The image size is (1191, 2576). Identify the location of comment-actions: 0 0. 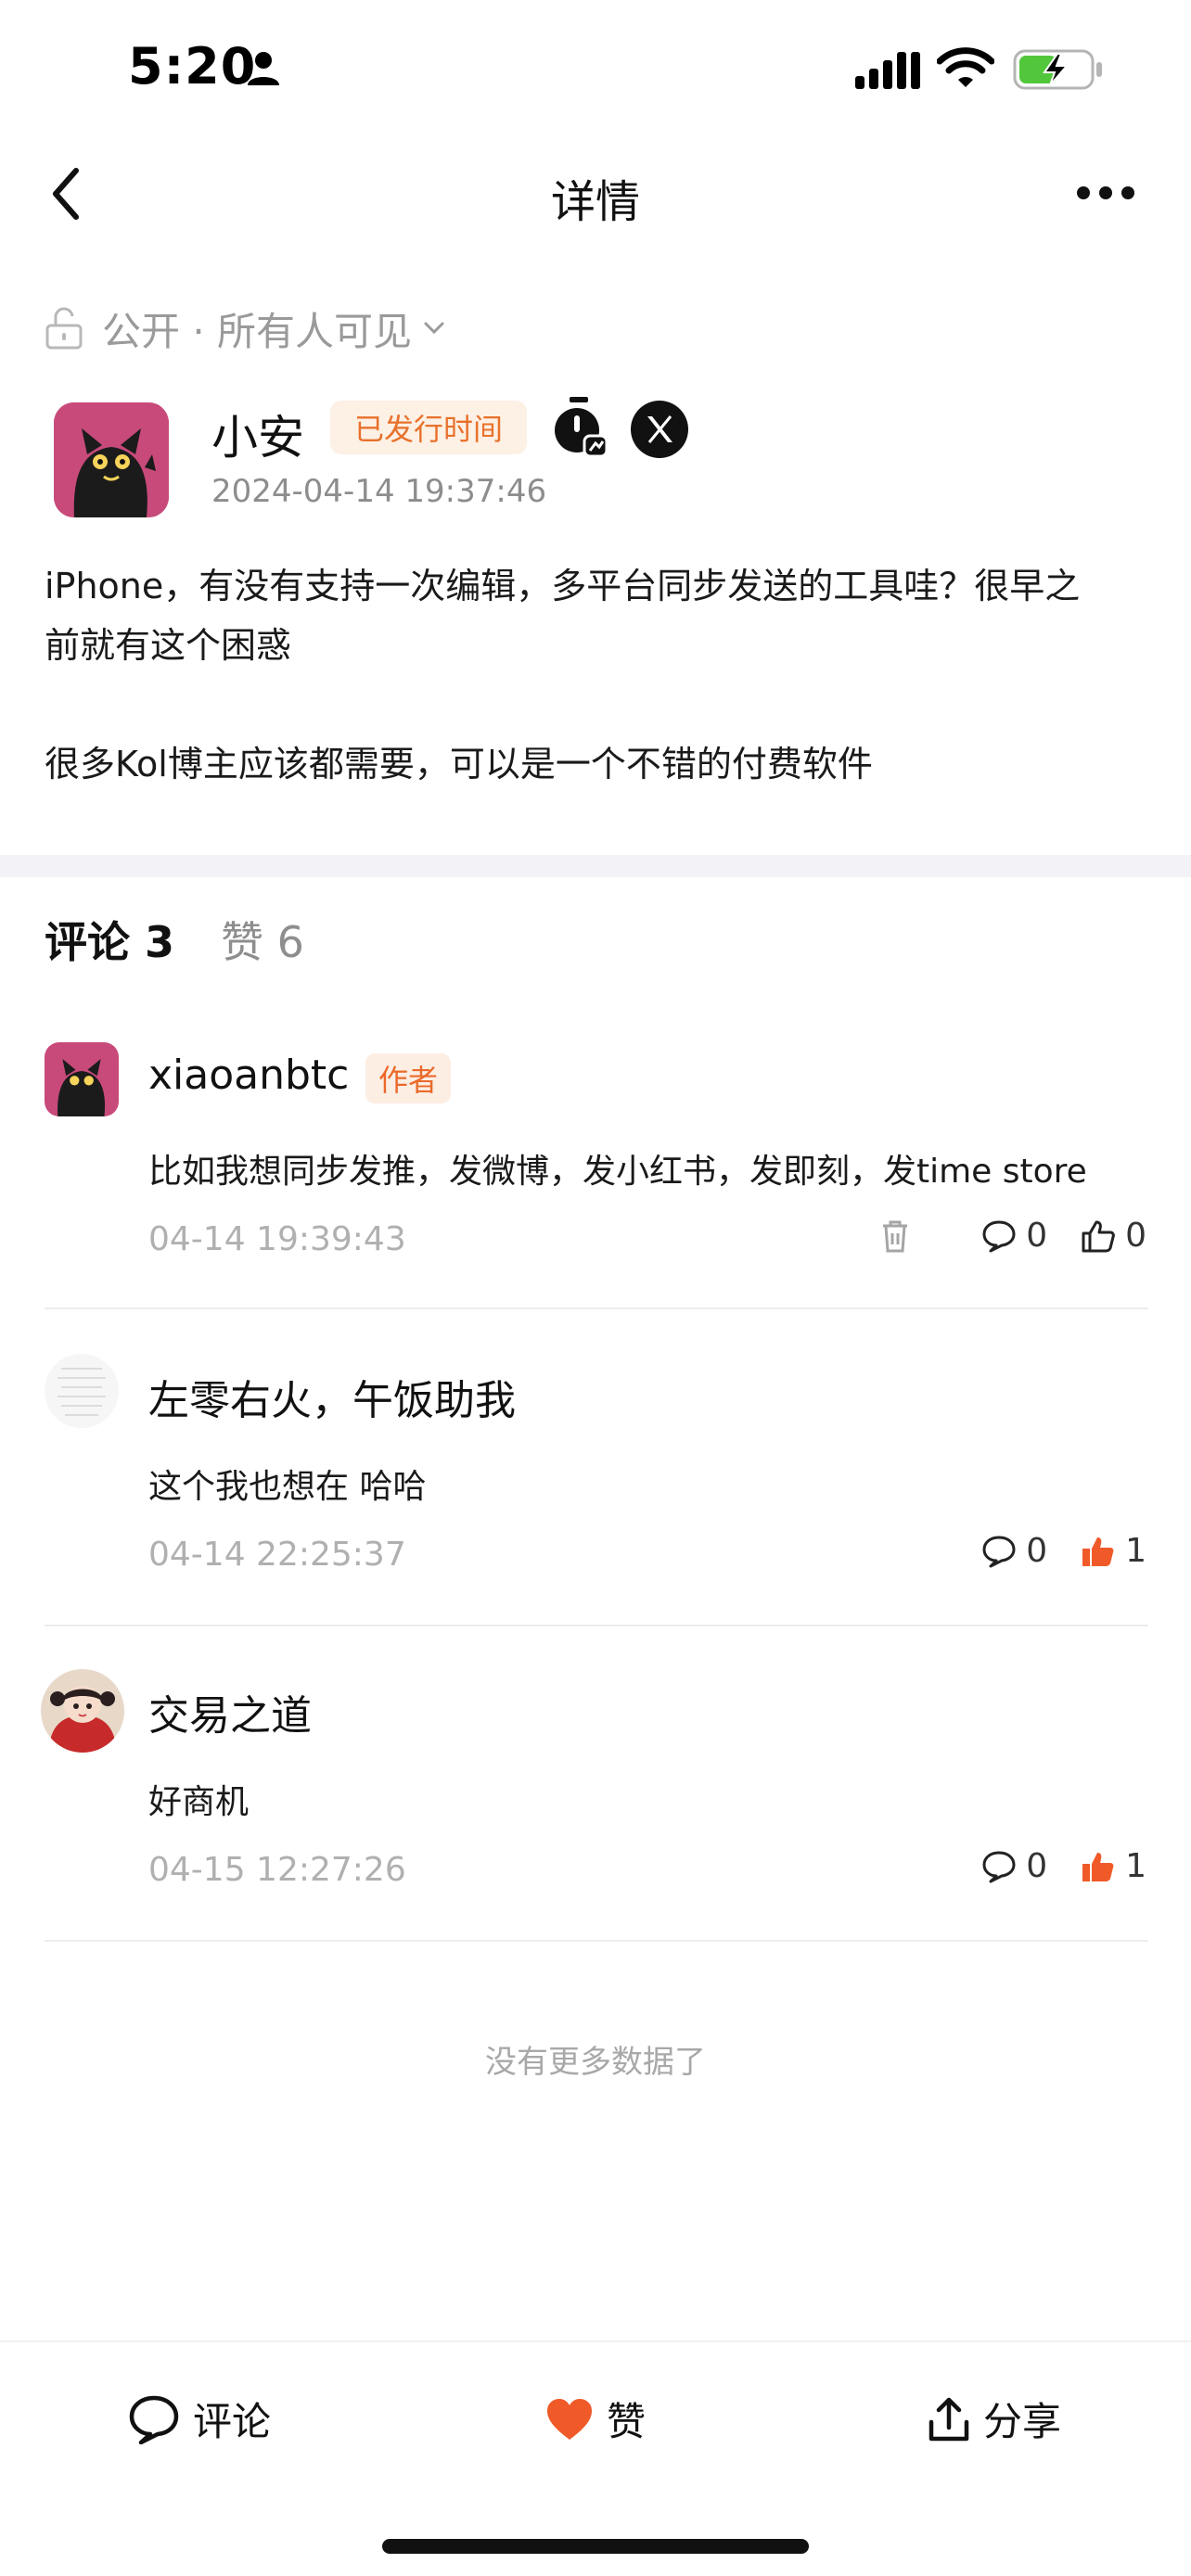
(1012, 1236).